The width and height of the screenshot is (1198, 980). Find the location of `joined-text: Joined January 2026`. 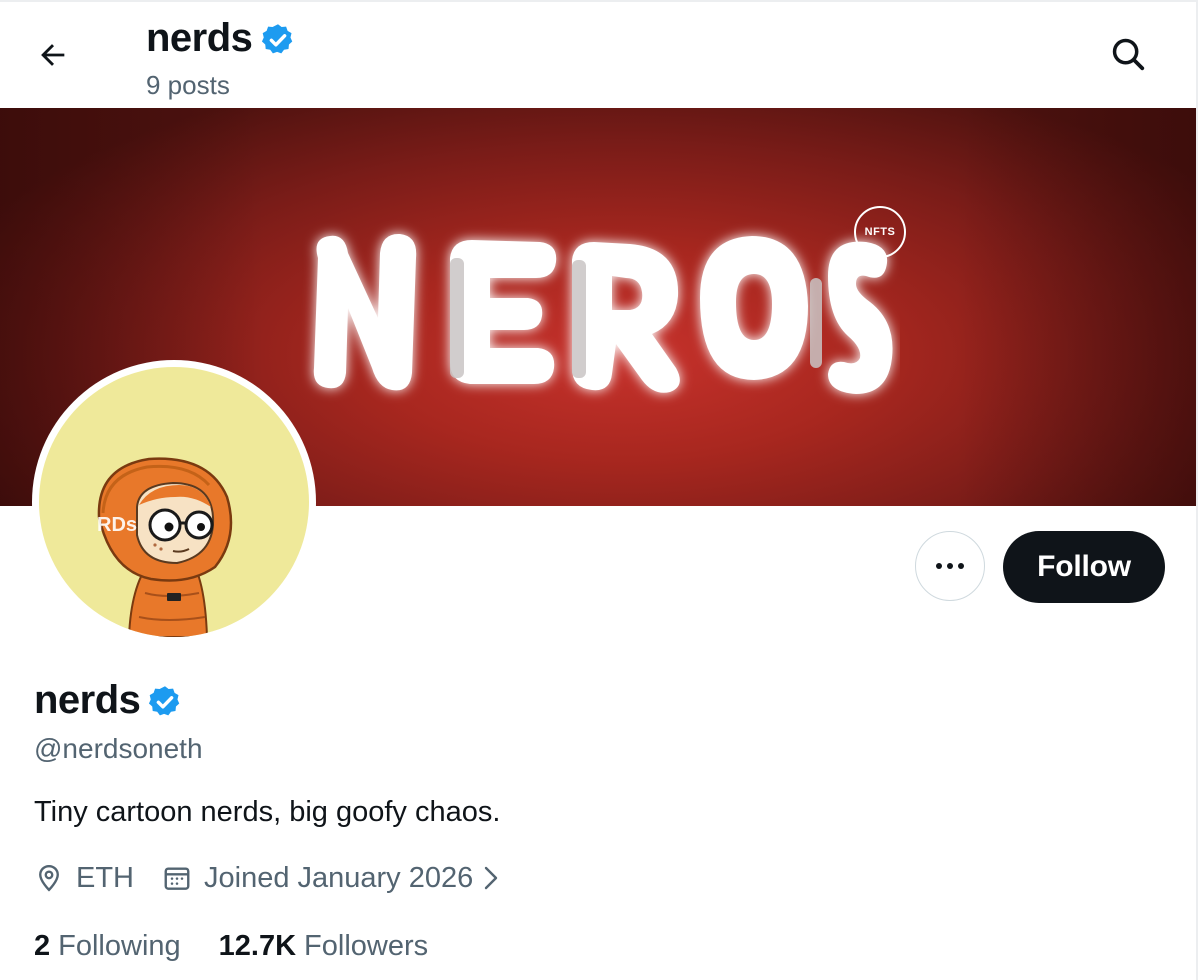

joined-text: Joined January 2026 is located at coordinates (339, 878).